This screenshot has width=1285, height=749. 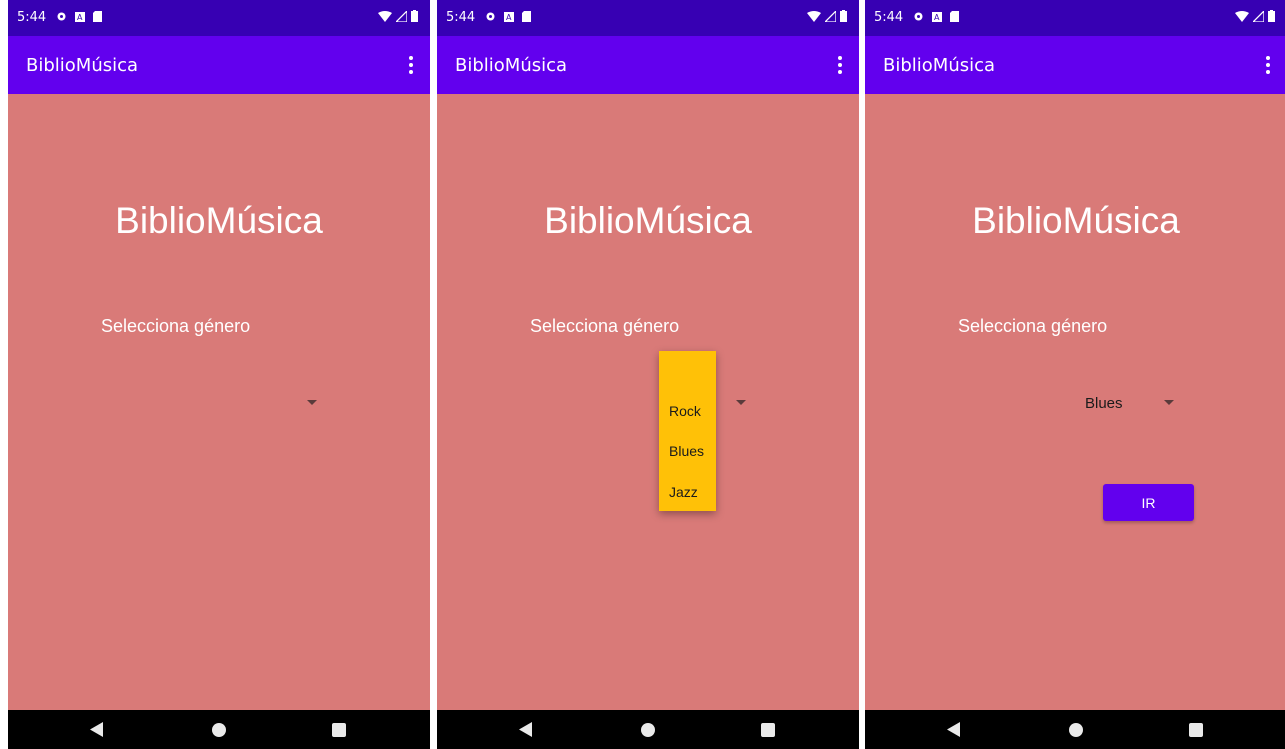 I want to click on dropdown-option-jazz: Jazz, so click(x=683, y=492).